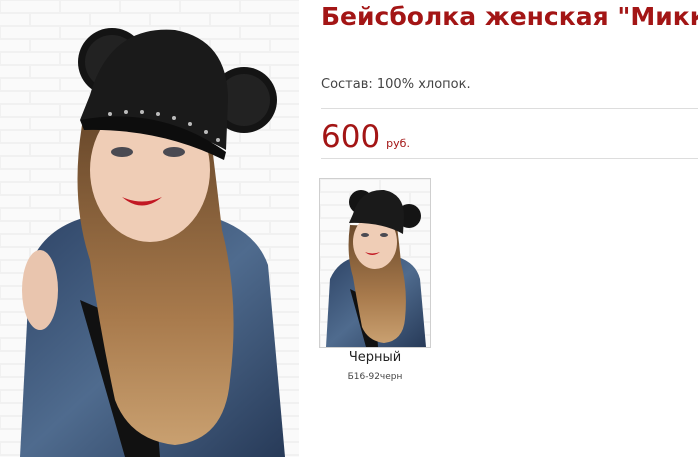 The image size is (698, 457). Describe the element at coordinates (509, 16) in the screenshot. I see `product-title: Бейсболка женская "Микки"` at that location.